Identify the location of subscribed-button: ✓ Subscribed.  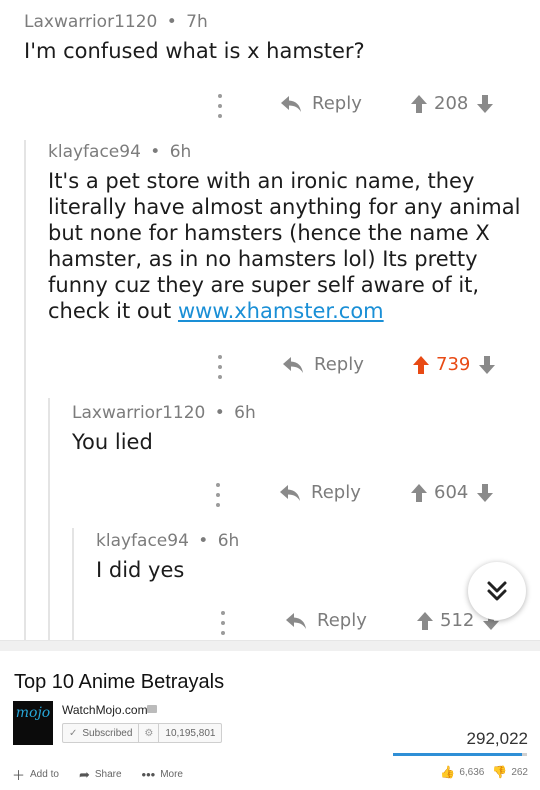
(101, 733).